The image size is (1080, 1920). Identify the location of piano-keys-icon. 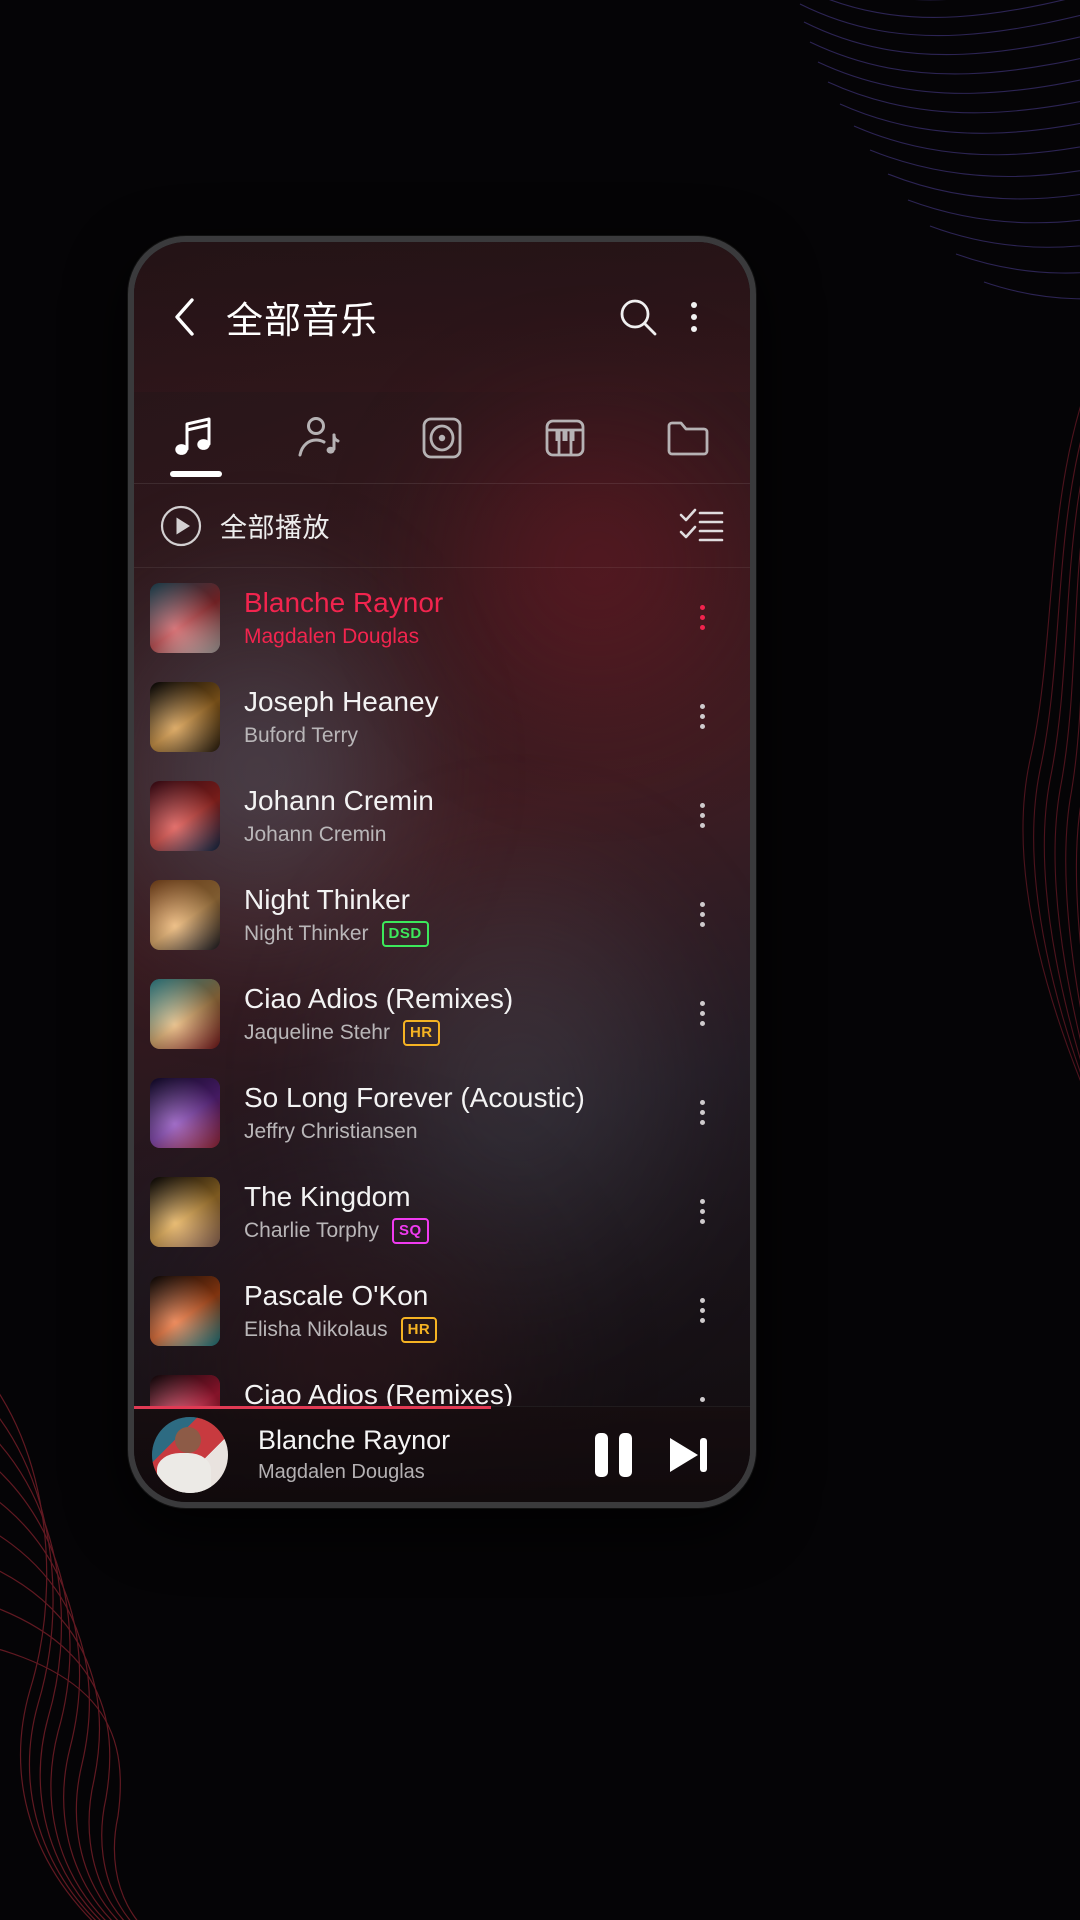
(565, 437).